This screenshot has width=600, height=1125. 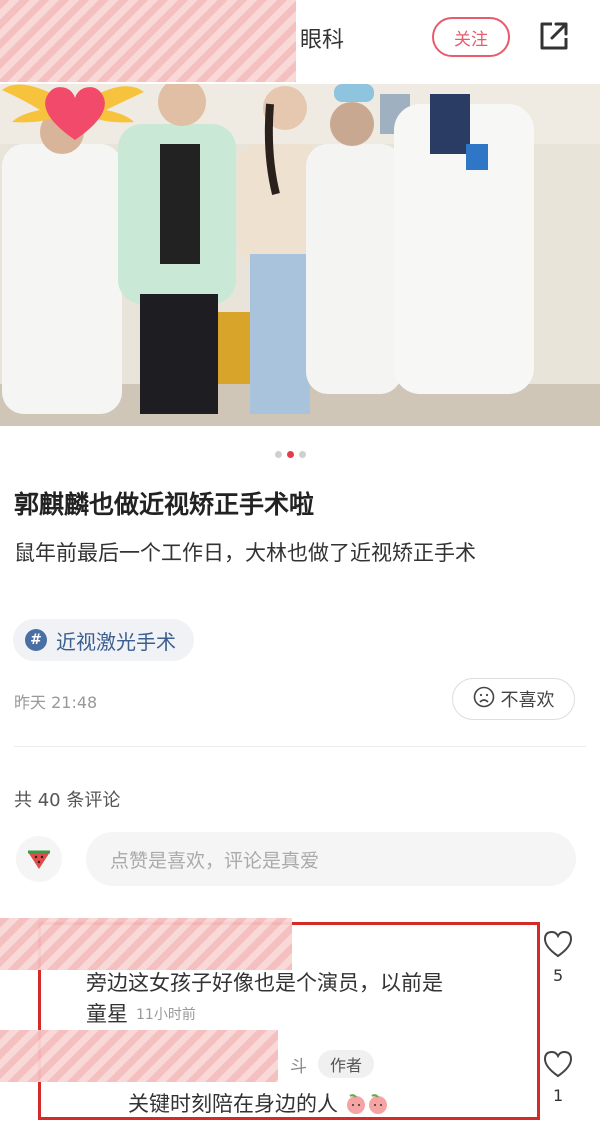 What do you see at coordinates (164, 504) in the screenshot?
I see `post-title: 郭麒麟也做近视矫正手术啦` at bounding box center [164, 504].